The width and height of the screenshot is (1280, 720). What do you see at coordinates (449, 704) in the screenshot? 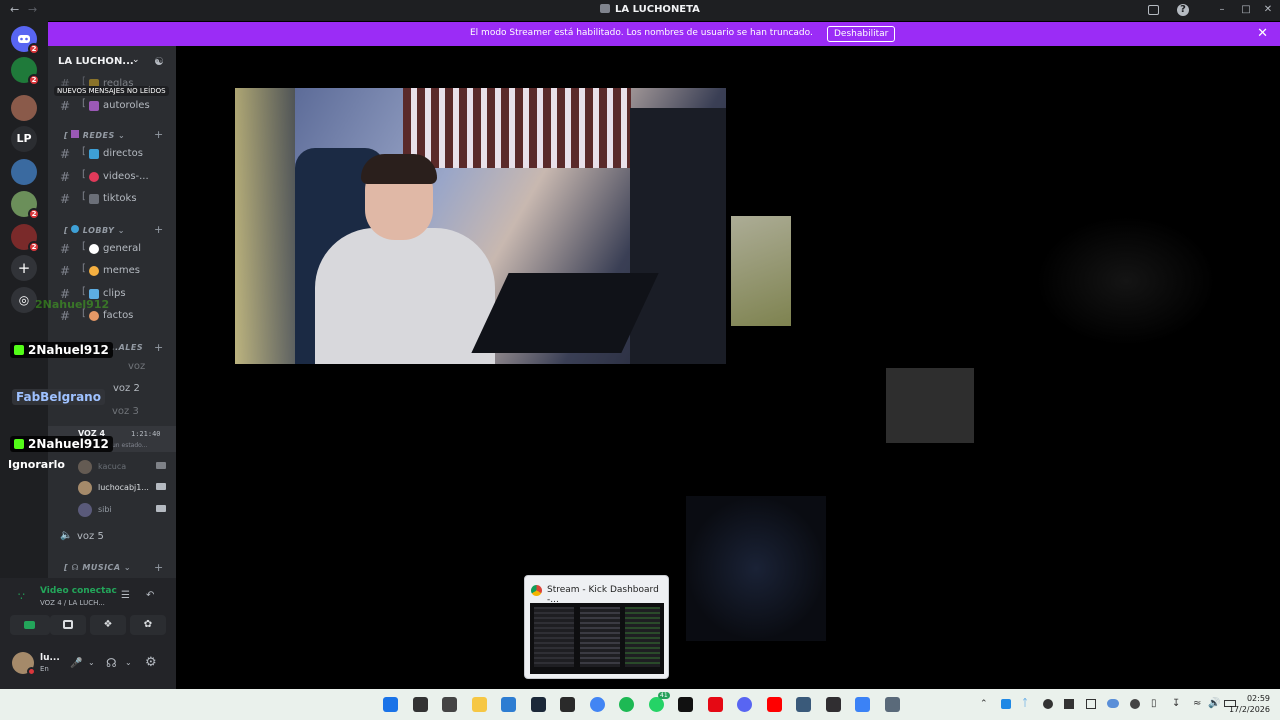
I see `task-view-icon` at bounding box center [449, 704].